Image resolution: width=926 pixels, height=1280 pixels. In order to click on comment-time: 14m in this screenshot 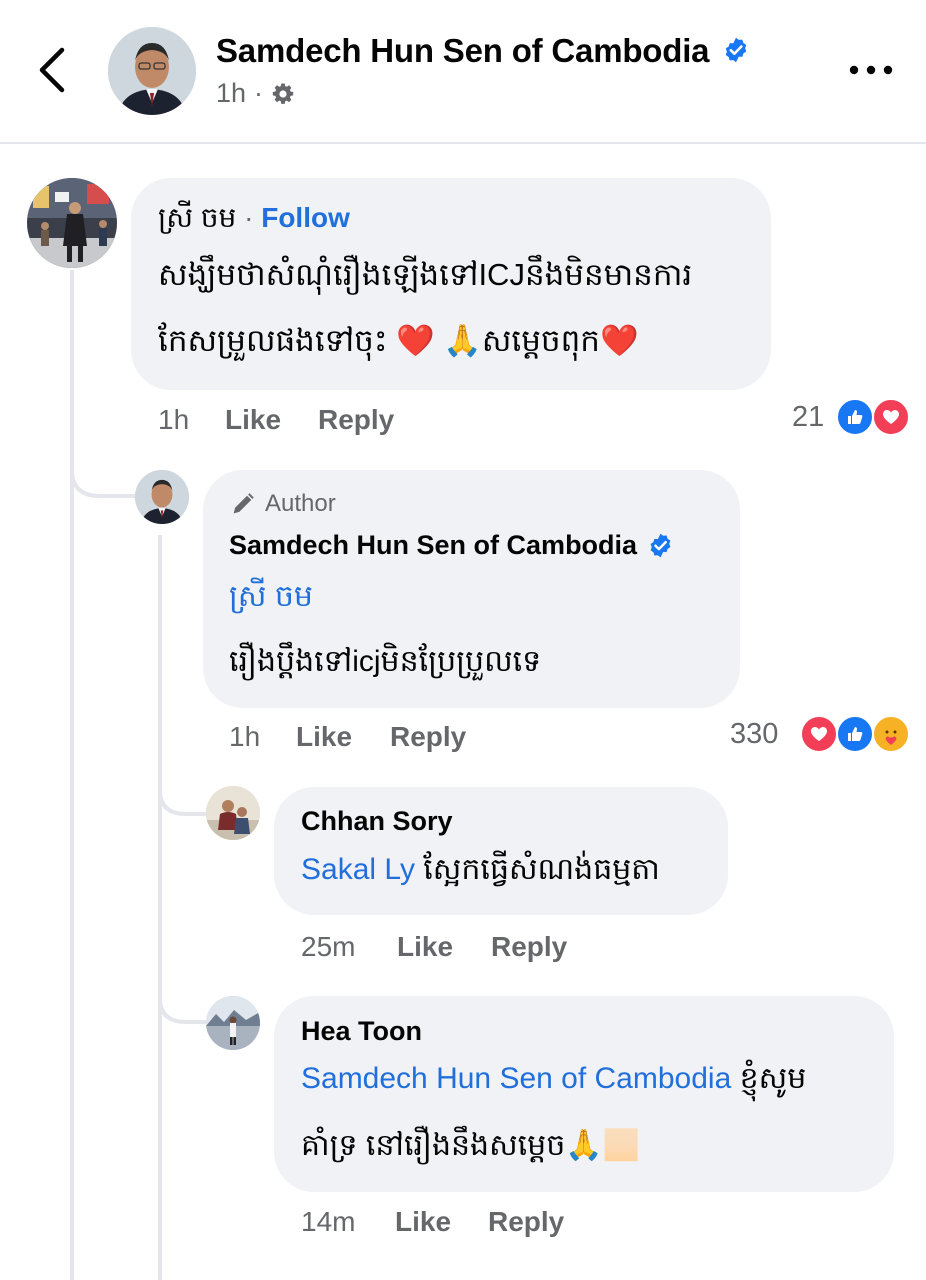, I will do `click(328, 1221)`.